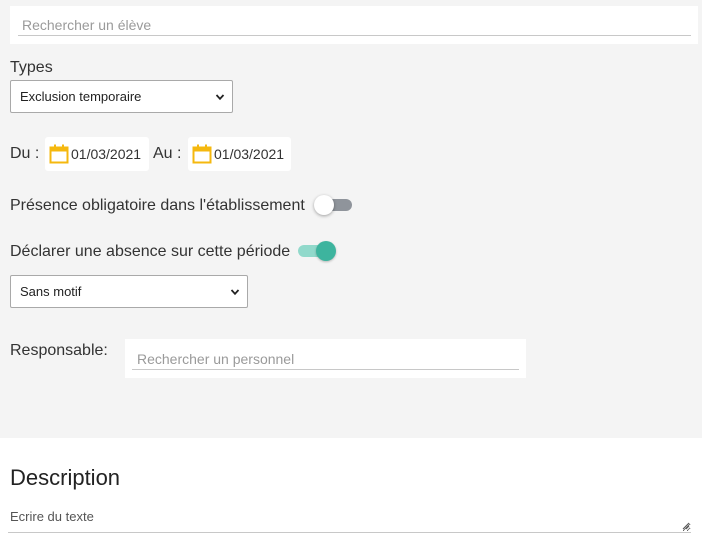 The width and height of the screenshot is (702, 556). Describe the element at coordinates (324, 205) in the screenshot. I see `presence-toggle-knob` at that location.